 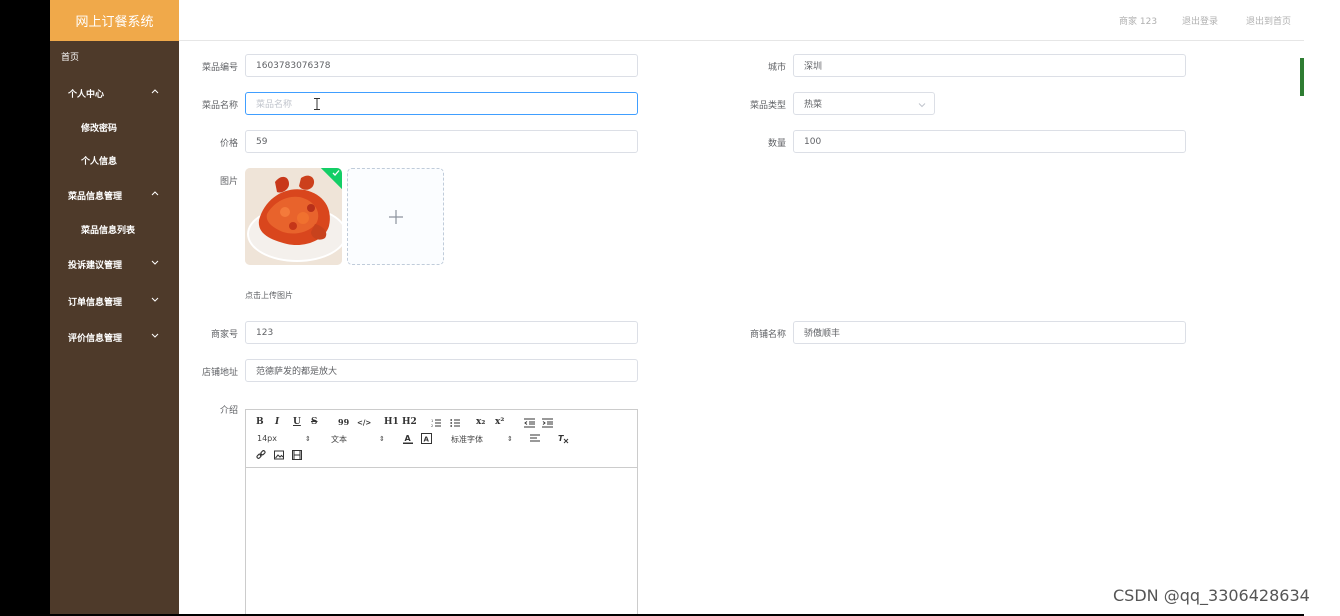 What do you see at coordinates (480, 422) in the screenshot?
I see `subscript-button: x₂` at bounding box center [480, 422].